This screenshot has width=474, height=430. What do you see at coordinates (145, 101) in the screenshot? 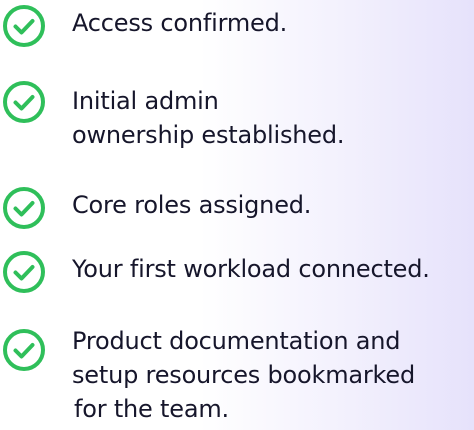
I see `checklist-item-line: Initial admin` at bounding box center [145, 101].